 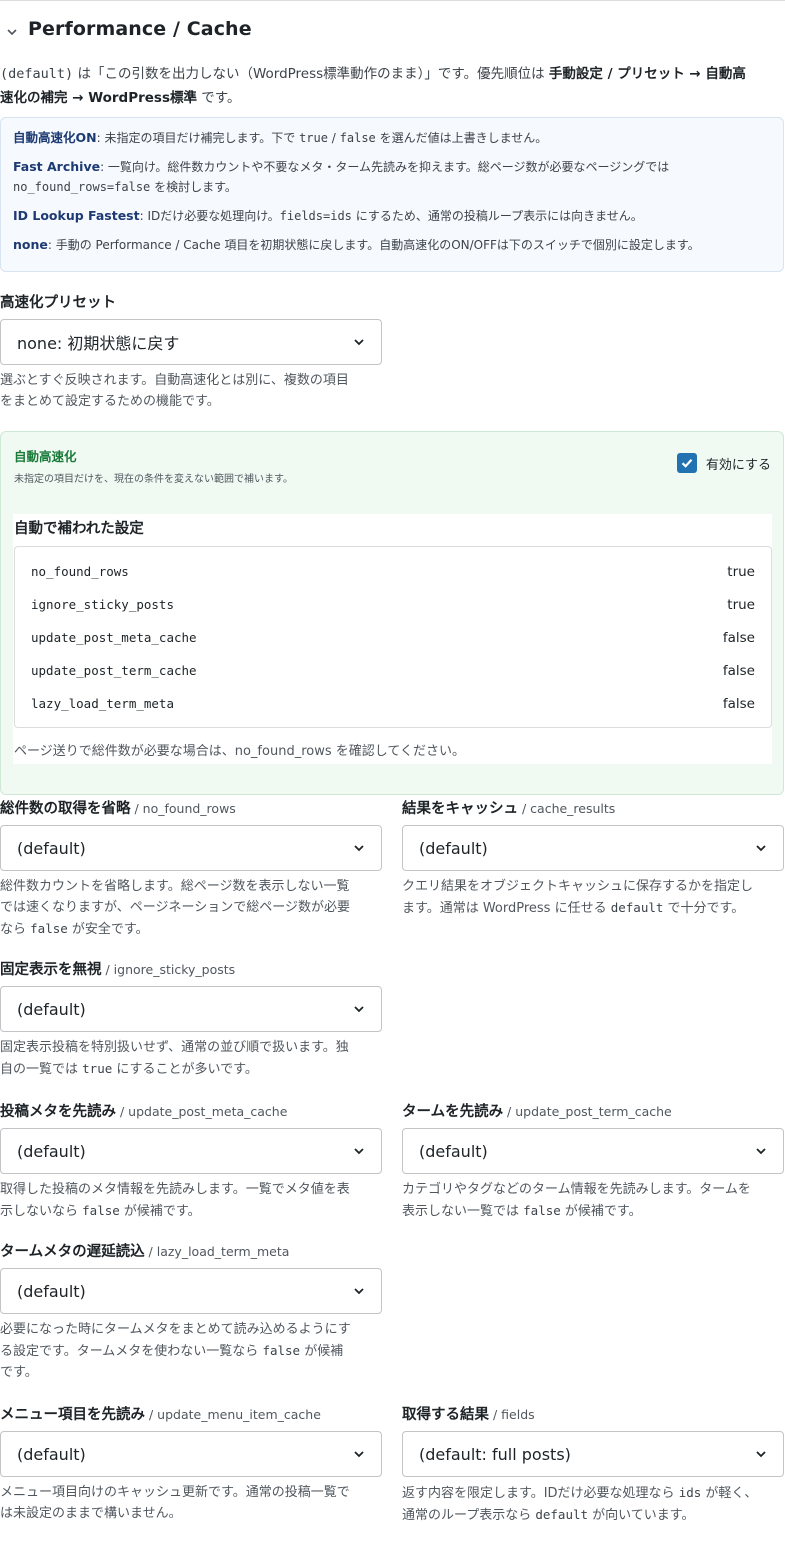 What do you see at coordinates (191, 342) in the screenshot?
I see `preset-select: none: 初期状態に戻す` at bounding box center [191, 342].